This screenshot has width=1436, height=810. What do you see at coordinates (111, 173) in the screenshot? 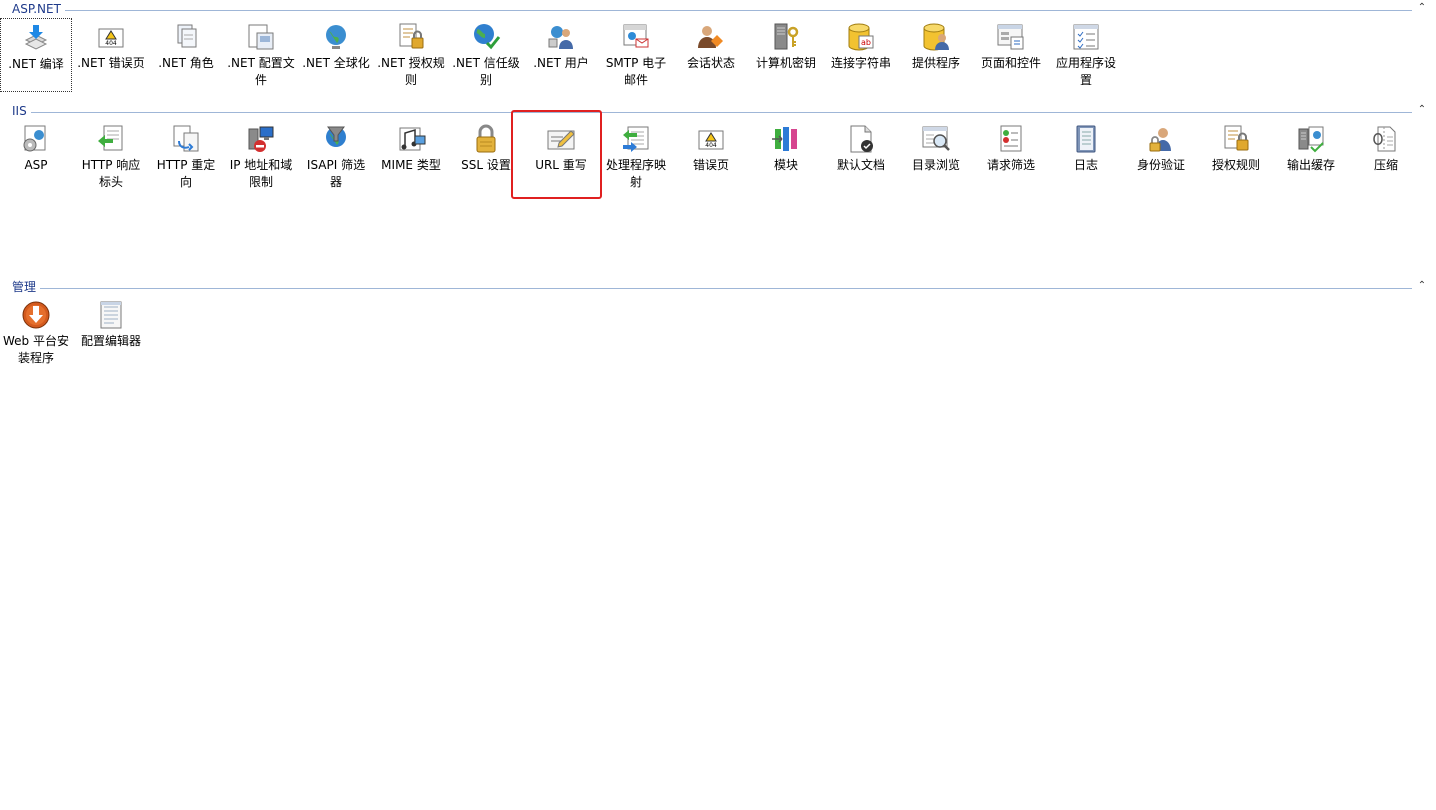
I see `feature-label: HTTP 响应标头` at bounding box center [111, 173].